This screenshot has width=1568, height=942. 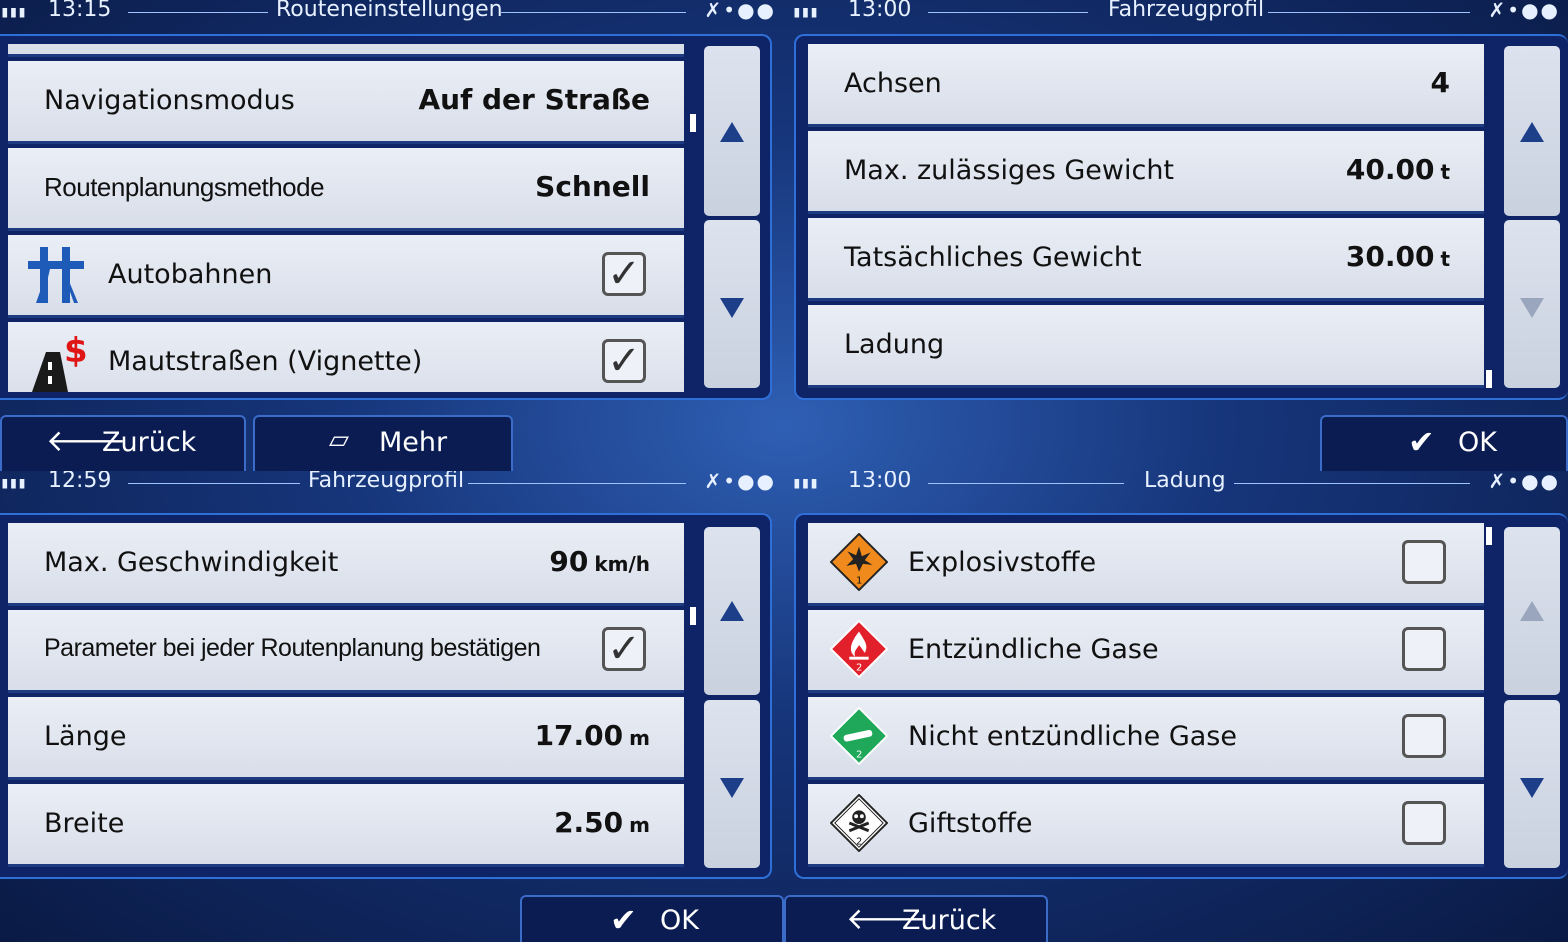 I want to click on item-value: 30.00 t, so click(x=1398, y=256).